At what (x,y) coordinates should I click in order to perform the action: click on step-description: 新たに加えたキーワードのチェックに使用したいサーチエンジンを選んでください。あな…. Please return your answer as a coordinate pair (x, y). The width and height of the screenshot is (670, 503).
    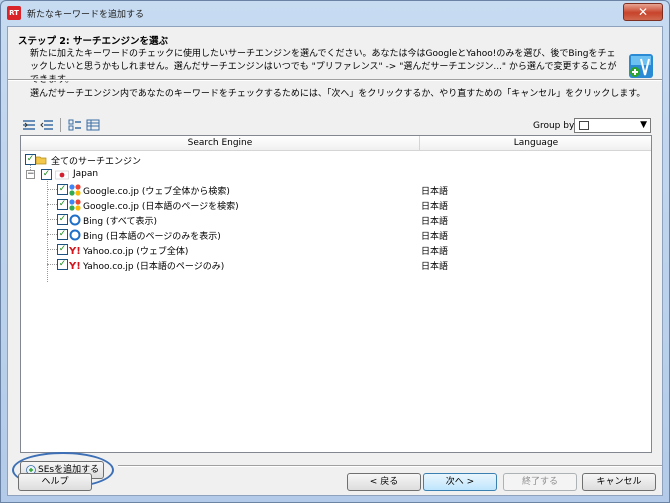
    Looking at the image, I should click on (323, 67).